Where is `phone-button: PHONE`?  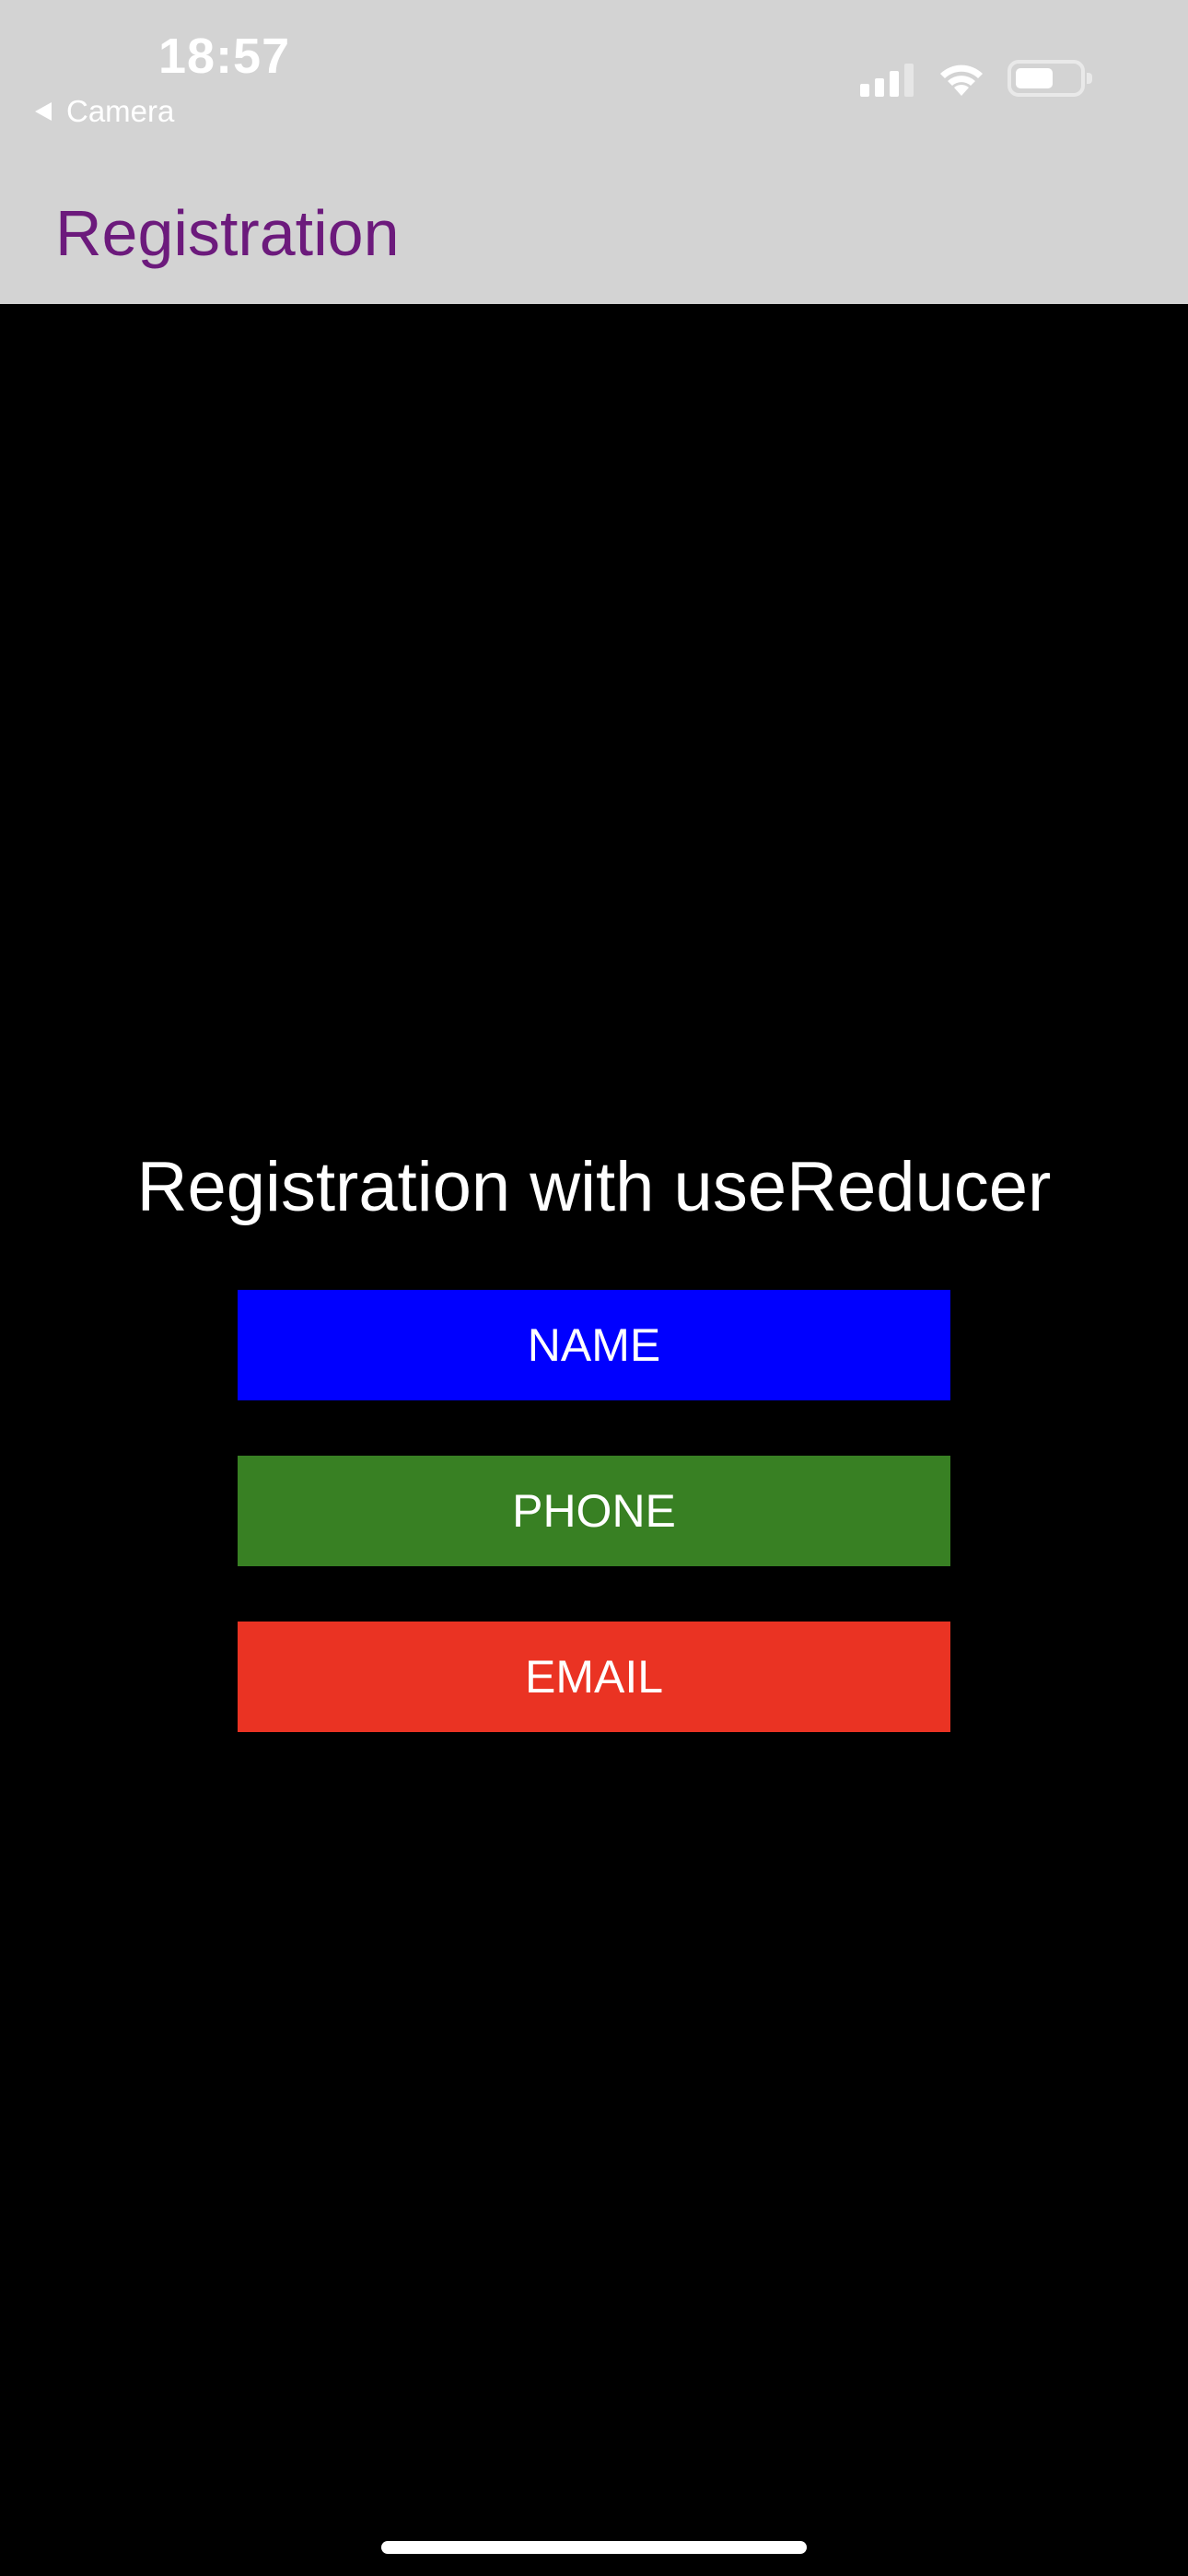
phone-button: PHONE is located at coordinates (594, 1511).